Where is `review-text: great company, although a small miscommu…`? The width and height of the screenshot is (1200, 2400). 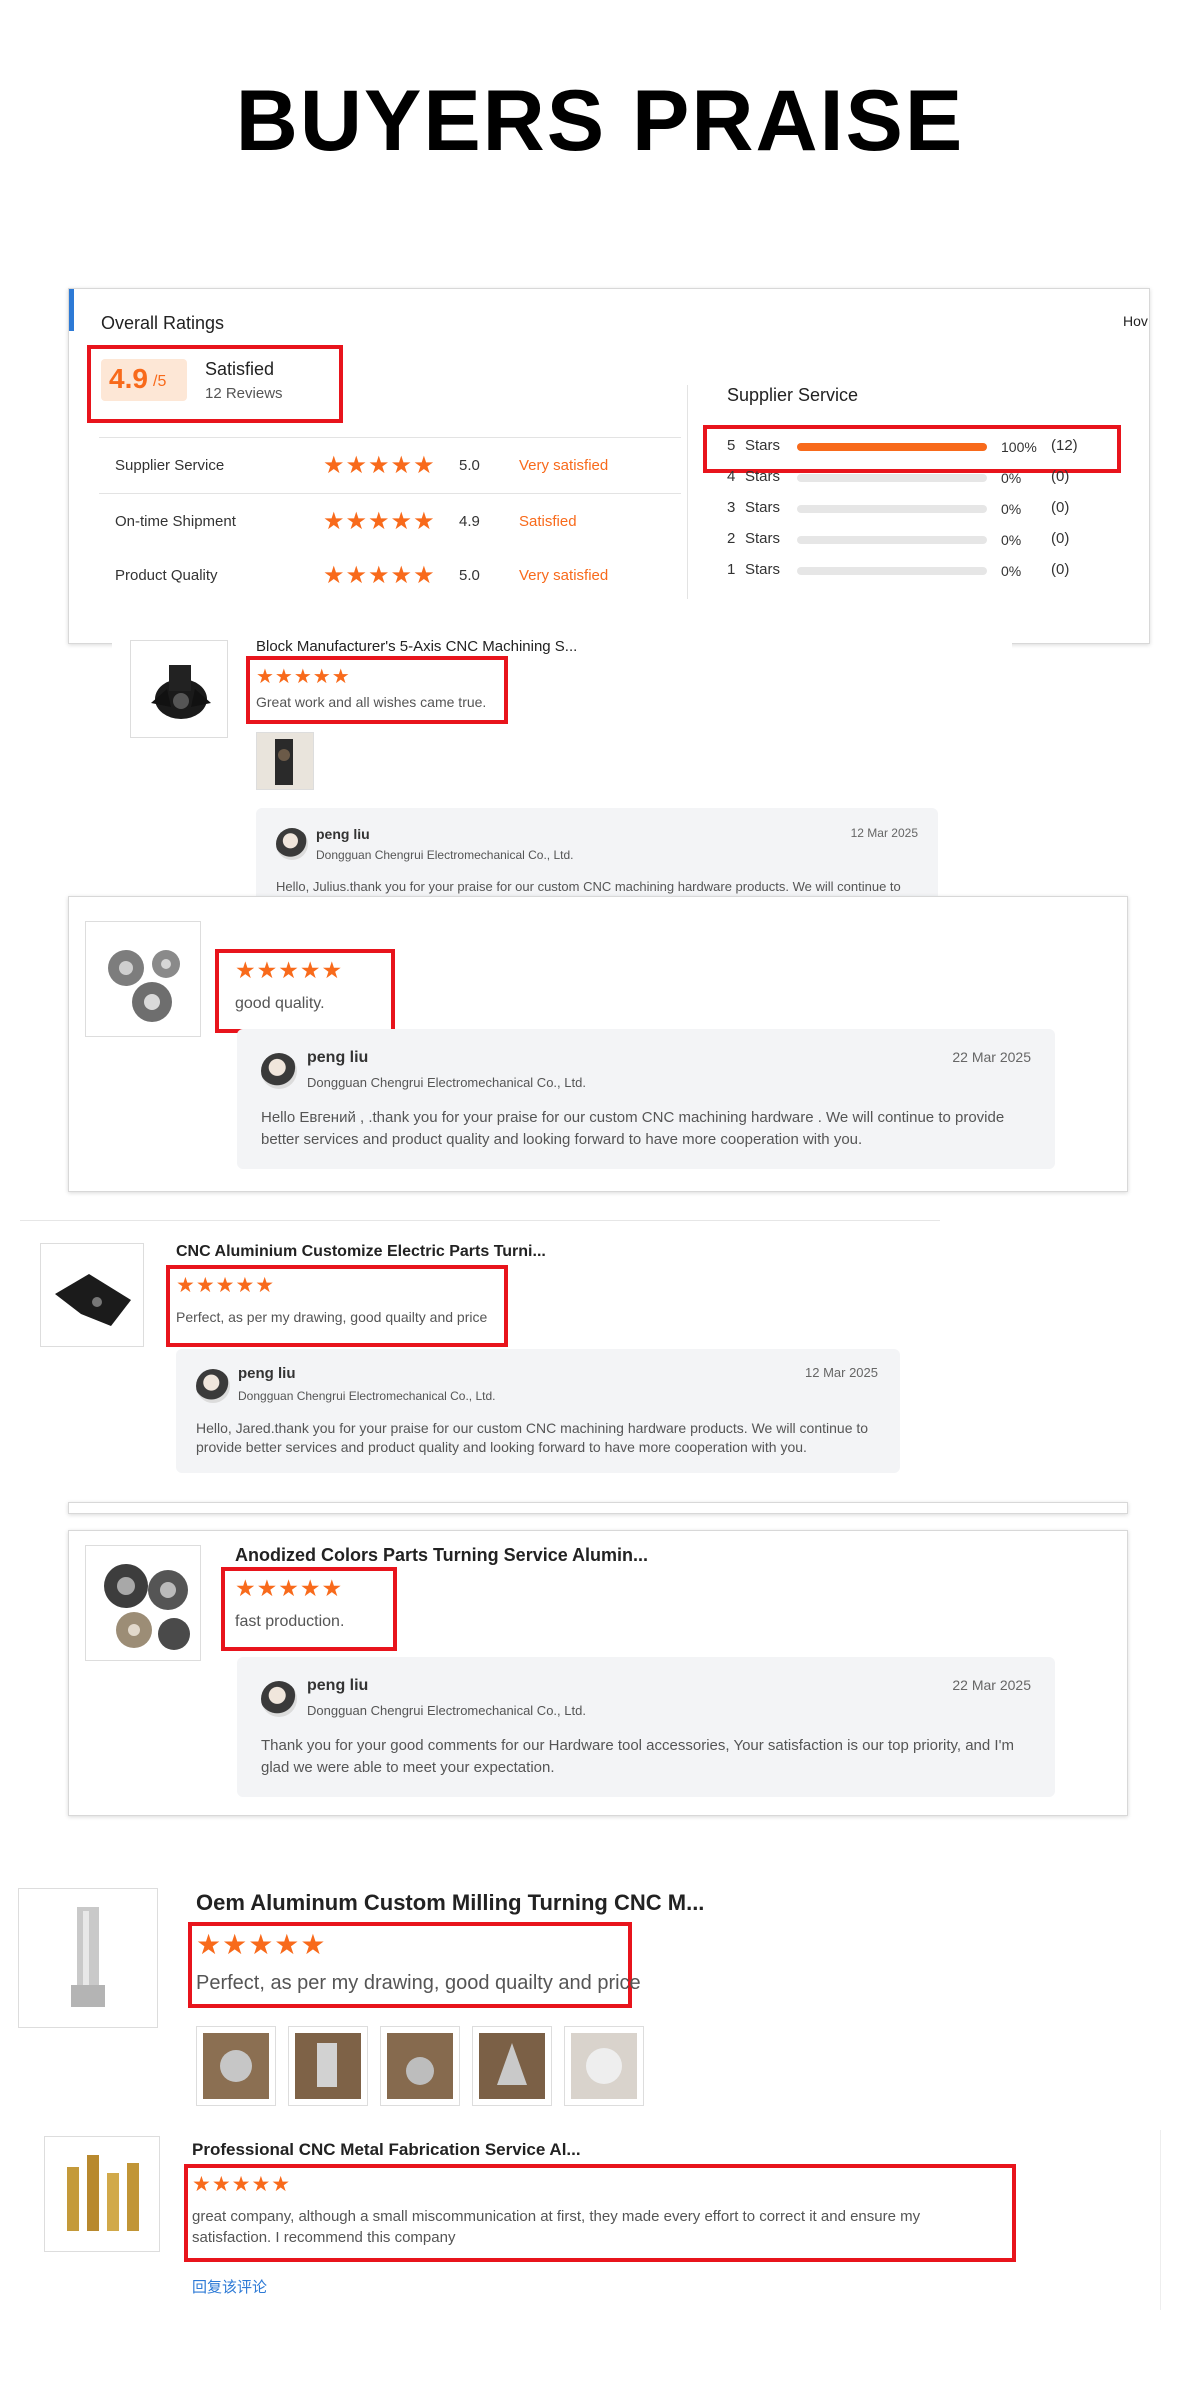 review-text: great company, although a small miscommu… is located at coordinates (556, 2227).